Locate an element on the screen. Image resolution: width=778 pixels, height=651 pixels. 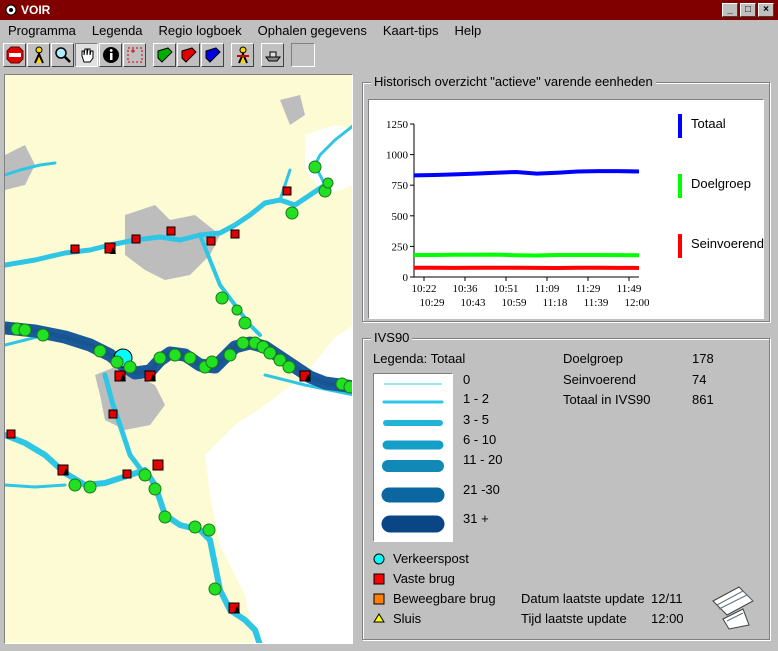
zoom-box-button is located at coordinates (134, 55).